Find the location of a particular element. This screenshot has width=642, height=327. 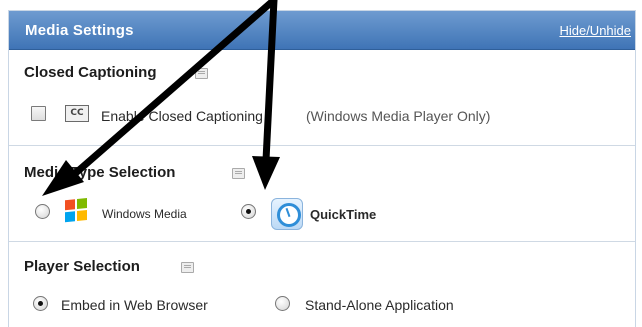

closed-captioning-note: (Windows Media Player Only) is located at coordinates (398, 116).